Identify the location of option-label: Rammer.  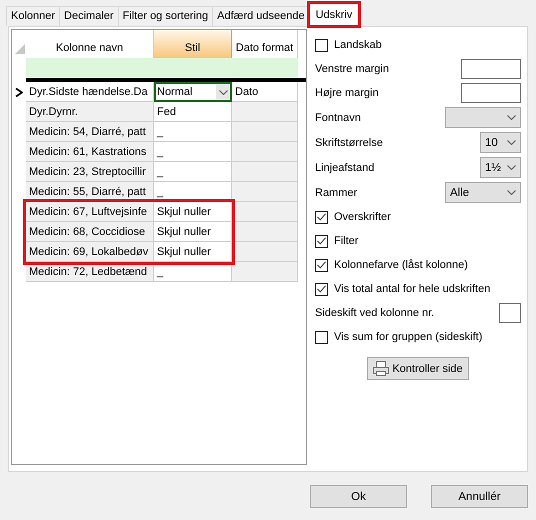
(336, 192).